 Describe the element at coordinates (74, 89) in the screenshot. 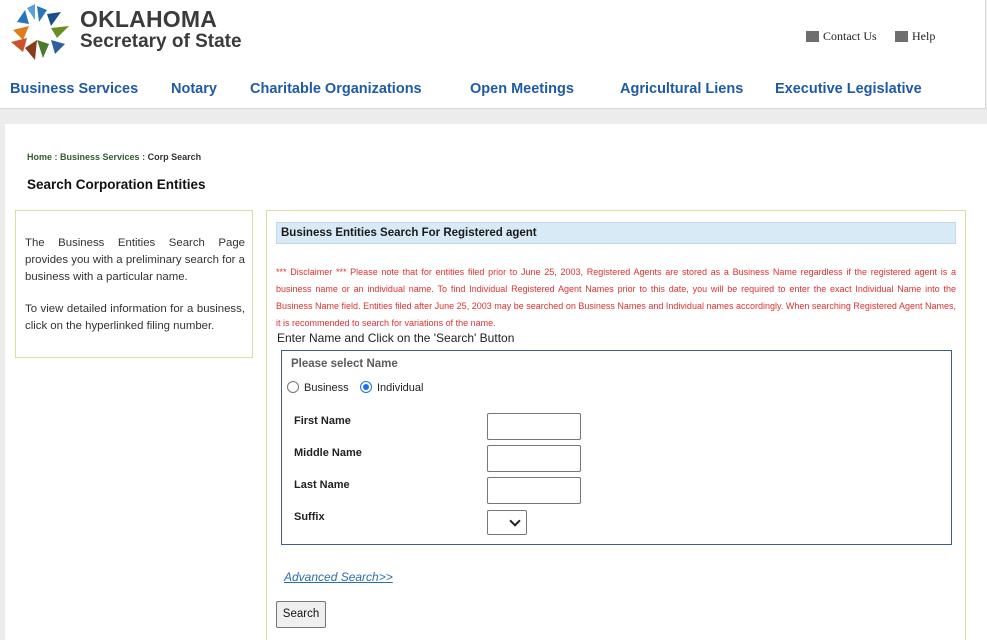

I see `nav-business-services: Business Services` at that location.